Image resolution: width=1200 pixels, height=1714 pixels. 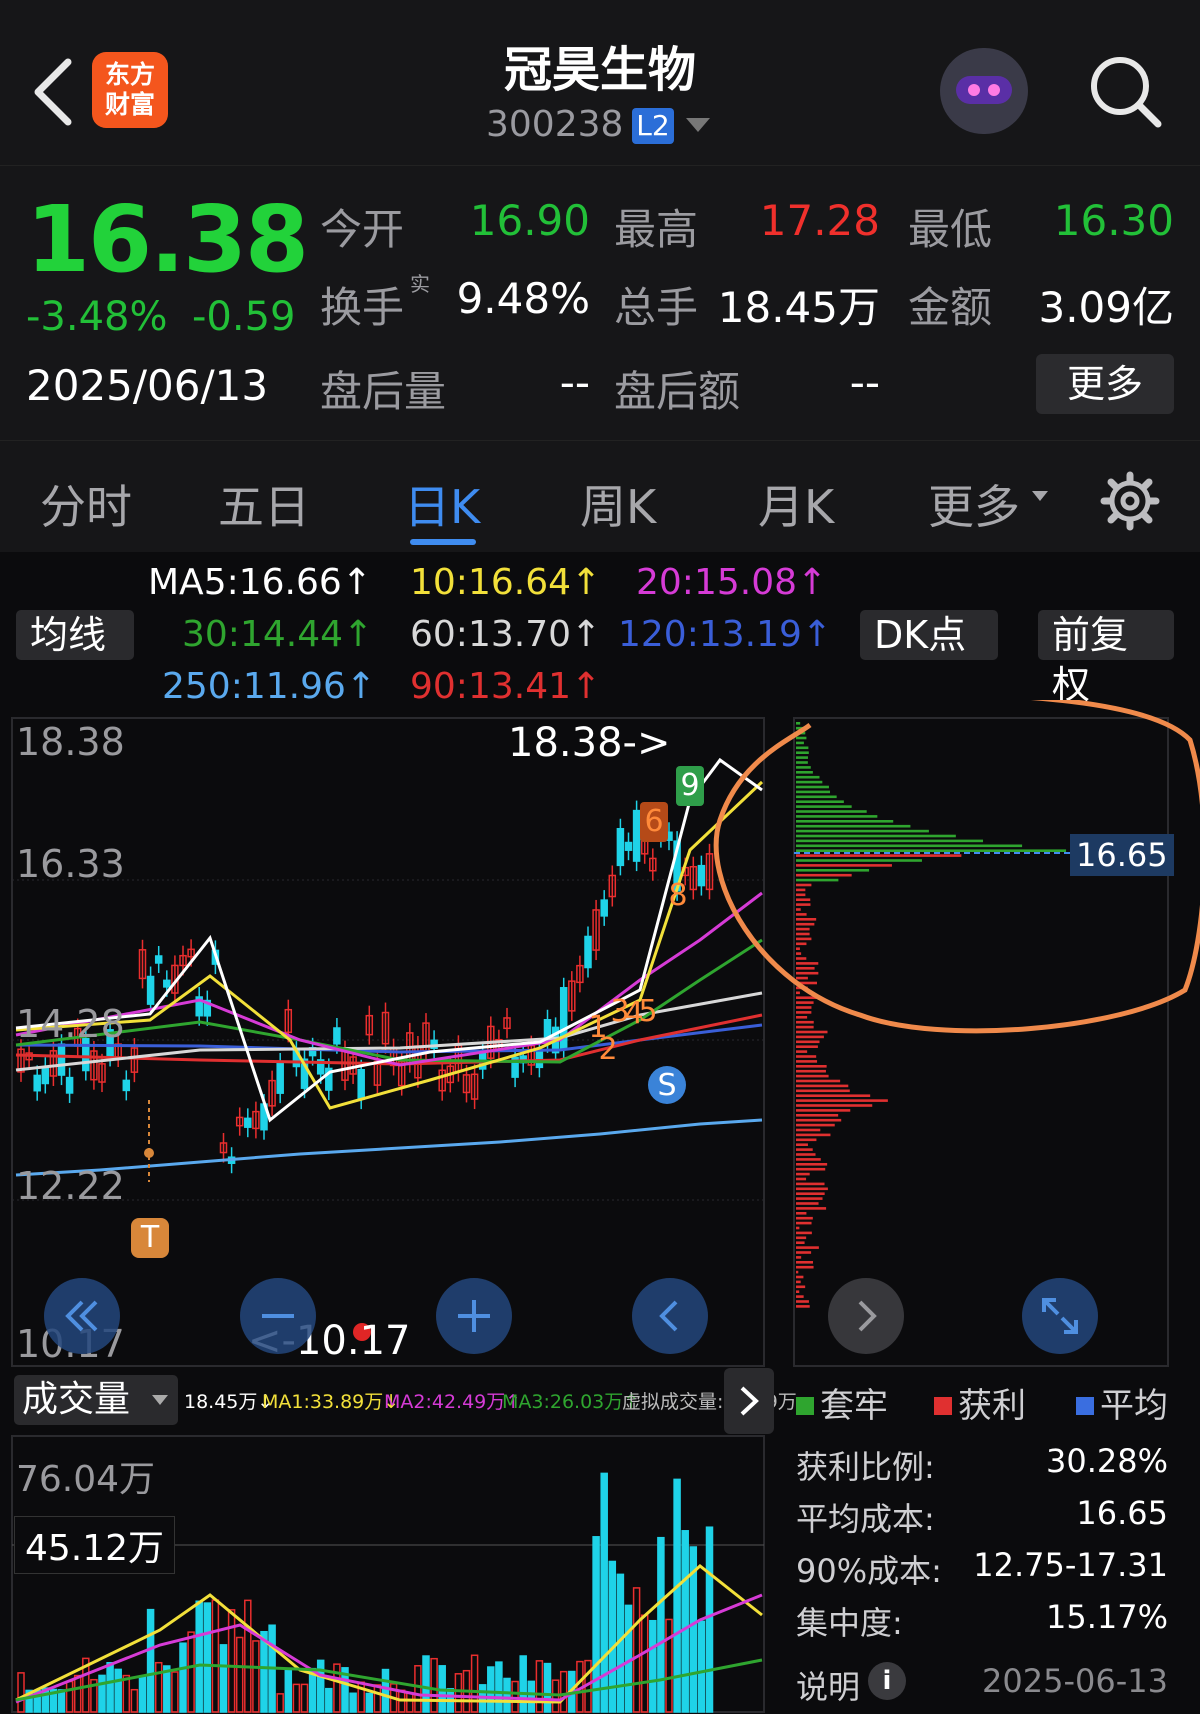 What do you see at coordinates (86, 504) in the screenshot?
I see `tab-intraday: 分时` at bounding box center [86, 504].